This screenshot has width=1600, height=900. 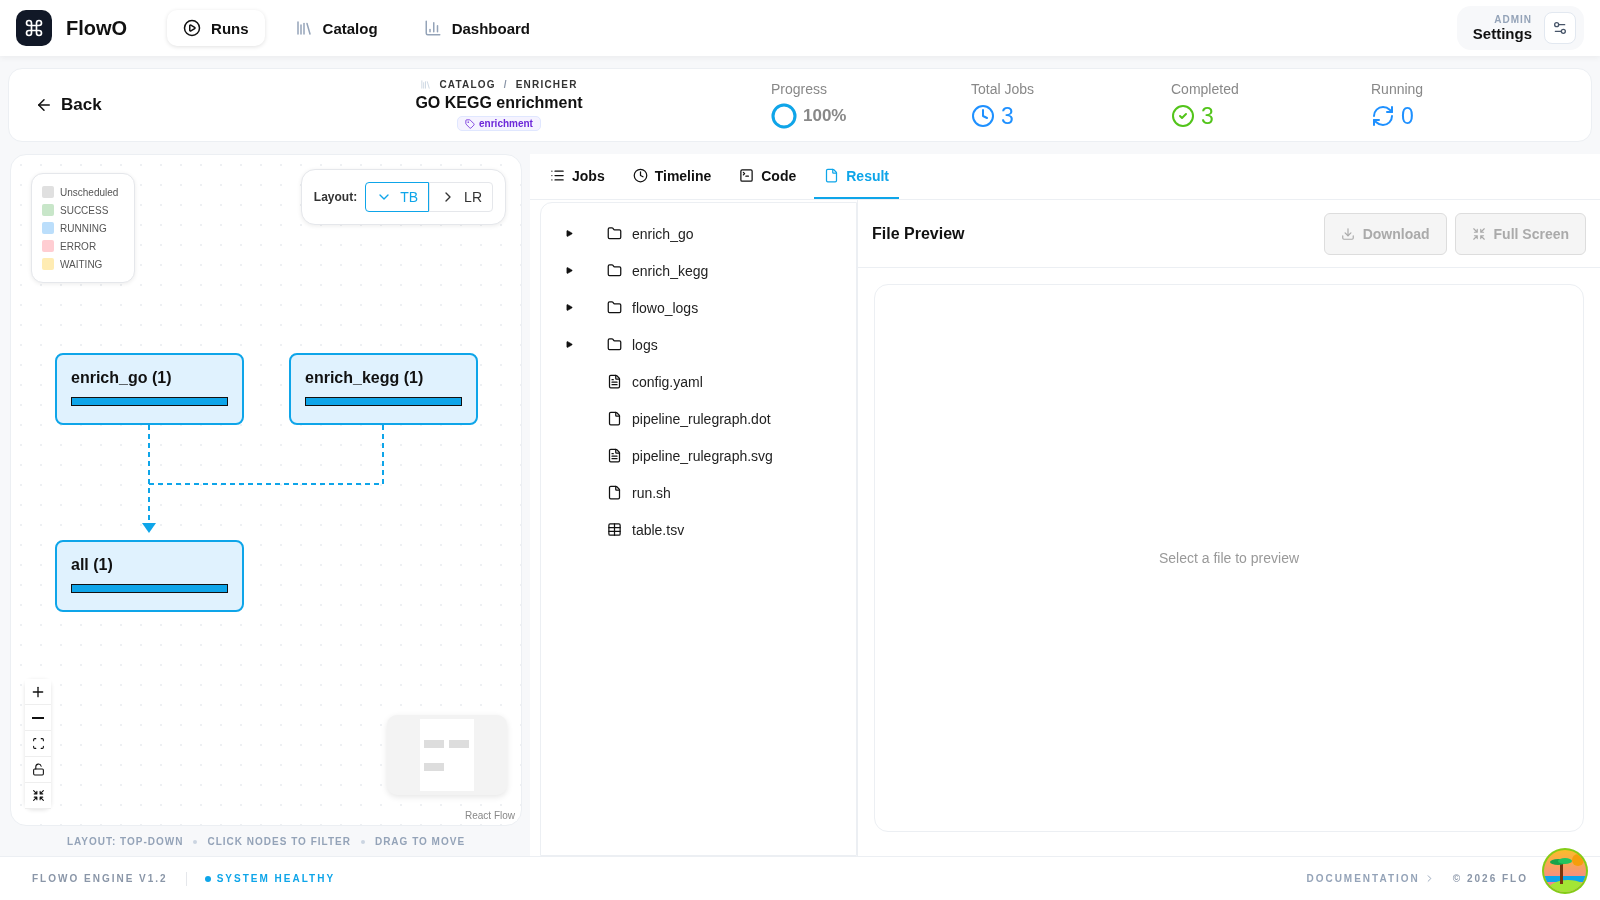 What do you see at coordinates (499, 123) in the screenshot?
I see `tag-badge: enrichment` at bounding box center [499, 123].